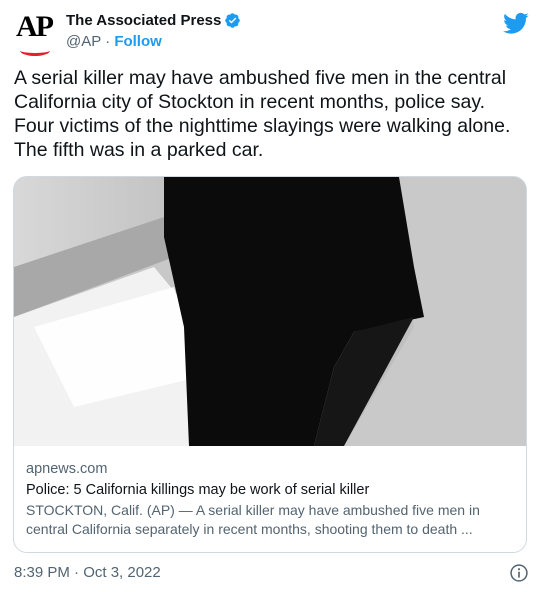 This screenshot has height=592, width=543. What do you see at coordinates (67, 469) in the screenshot?
I see `card-domain: apnews.com` at bounding box center [67, 469].